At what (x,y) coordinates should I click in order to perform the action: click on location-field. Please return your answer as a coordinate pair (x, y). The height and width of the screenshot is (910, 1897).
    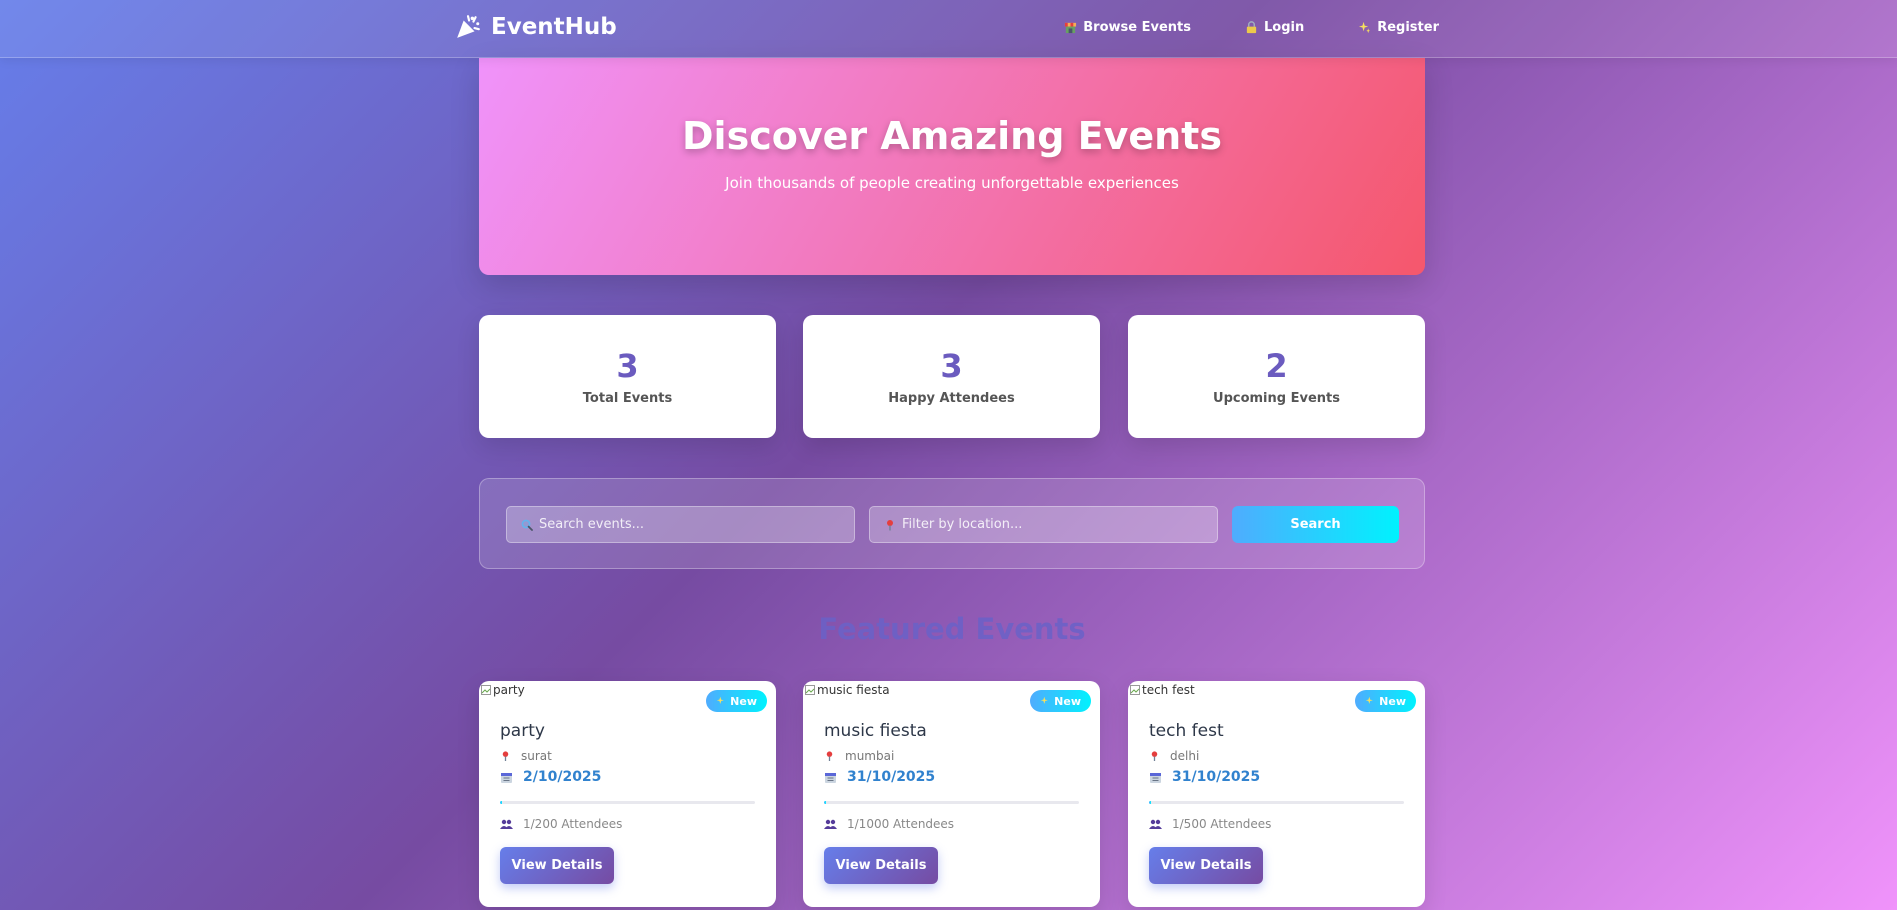
    Looking at the image, I should click on (1043, 524).